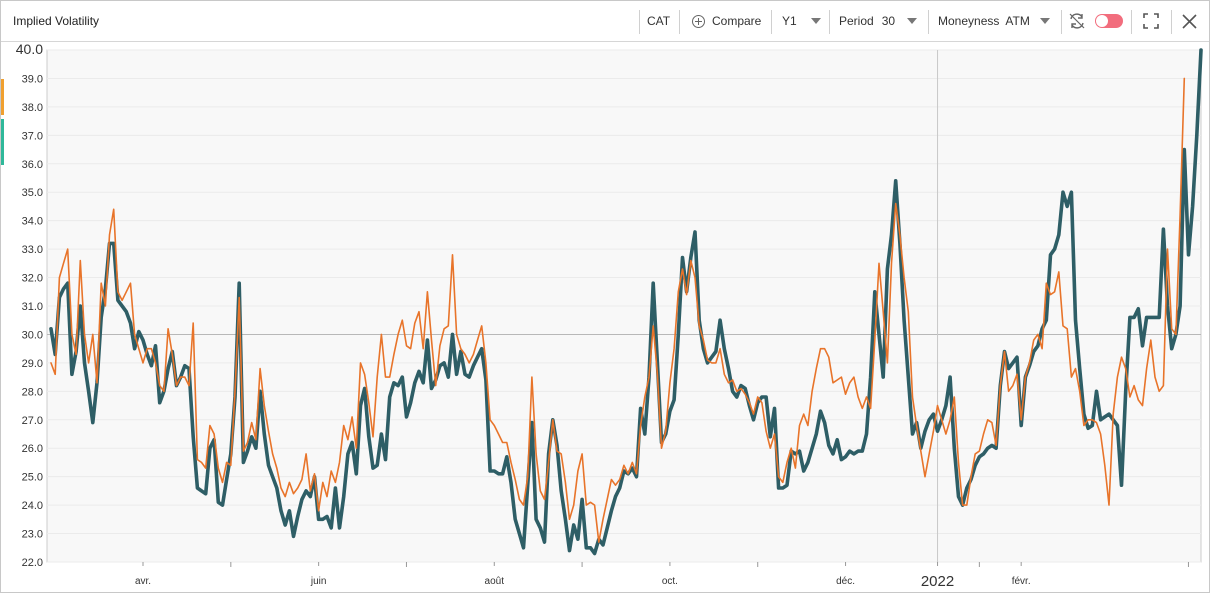  What do you see at coordinates (856, 21) in the screenshot?
I see `period-label: Period` at bounding box center [856, 21].